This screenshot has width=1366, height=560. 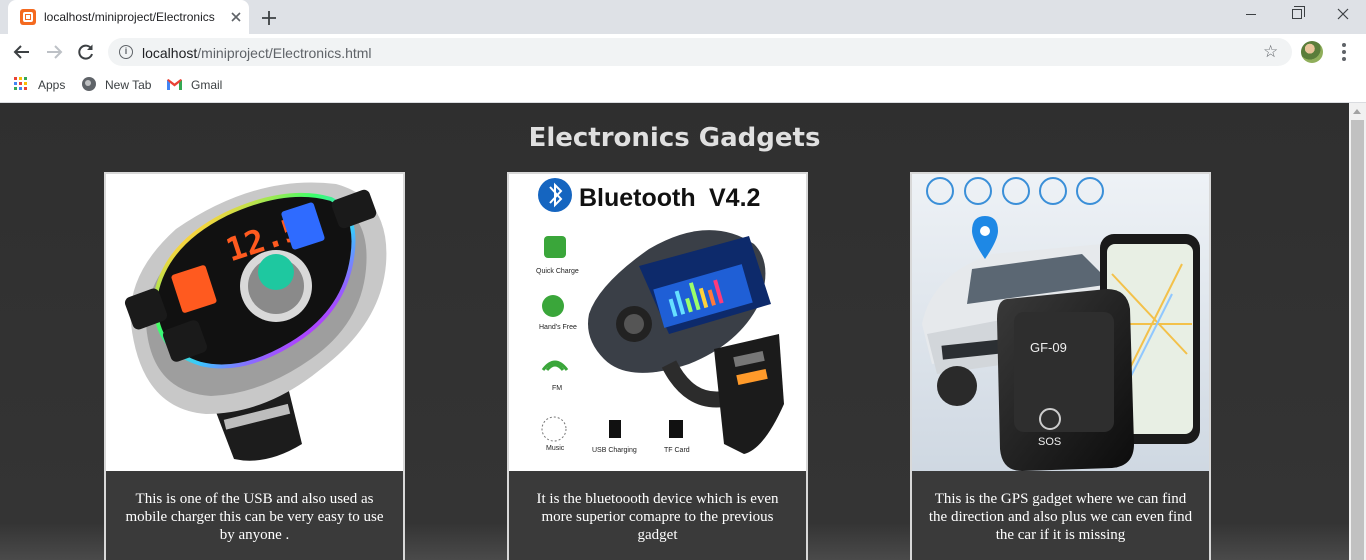 I want to click on restore-button, so click(x=1297, y=15).